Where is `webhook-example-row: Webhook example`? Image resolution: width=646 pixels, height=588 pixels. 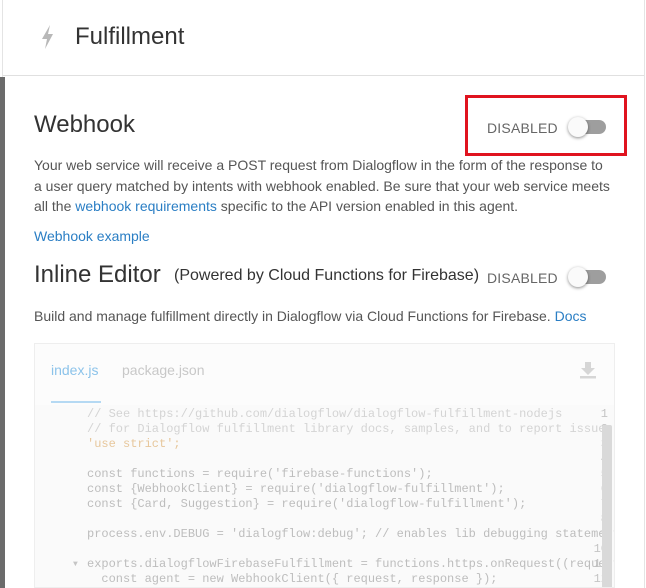 webhook-example-row: Webhook example is located at coordinates (92, 236).